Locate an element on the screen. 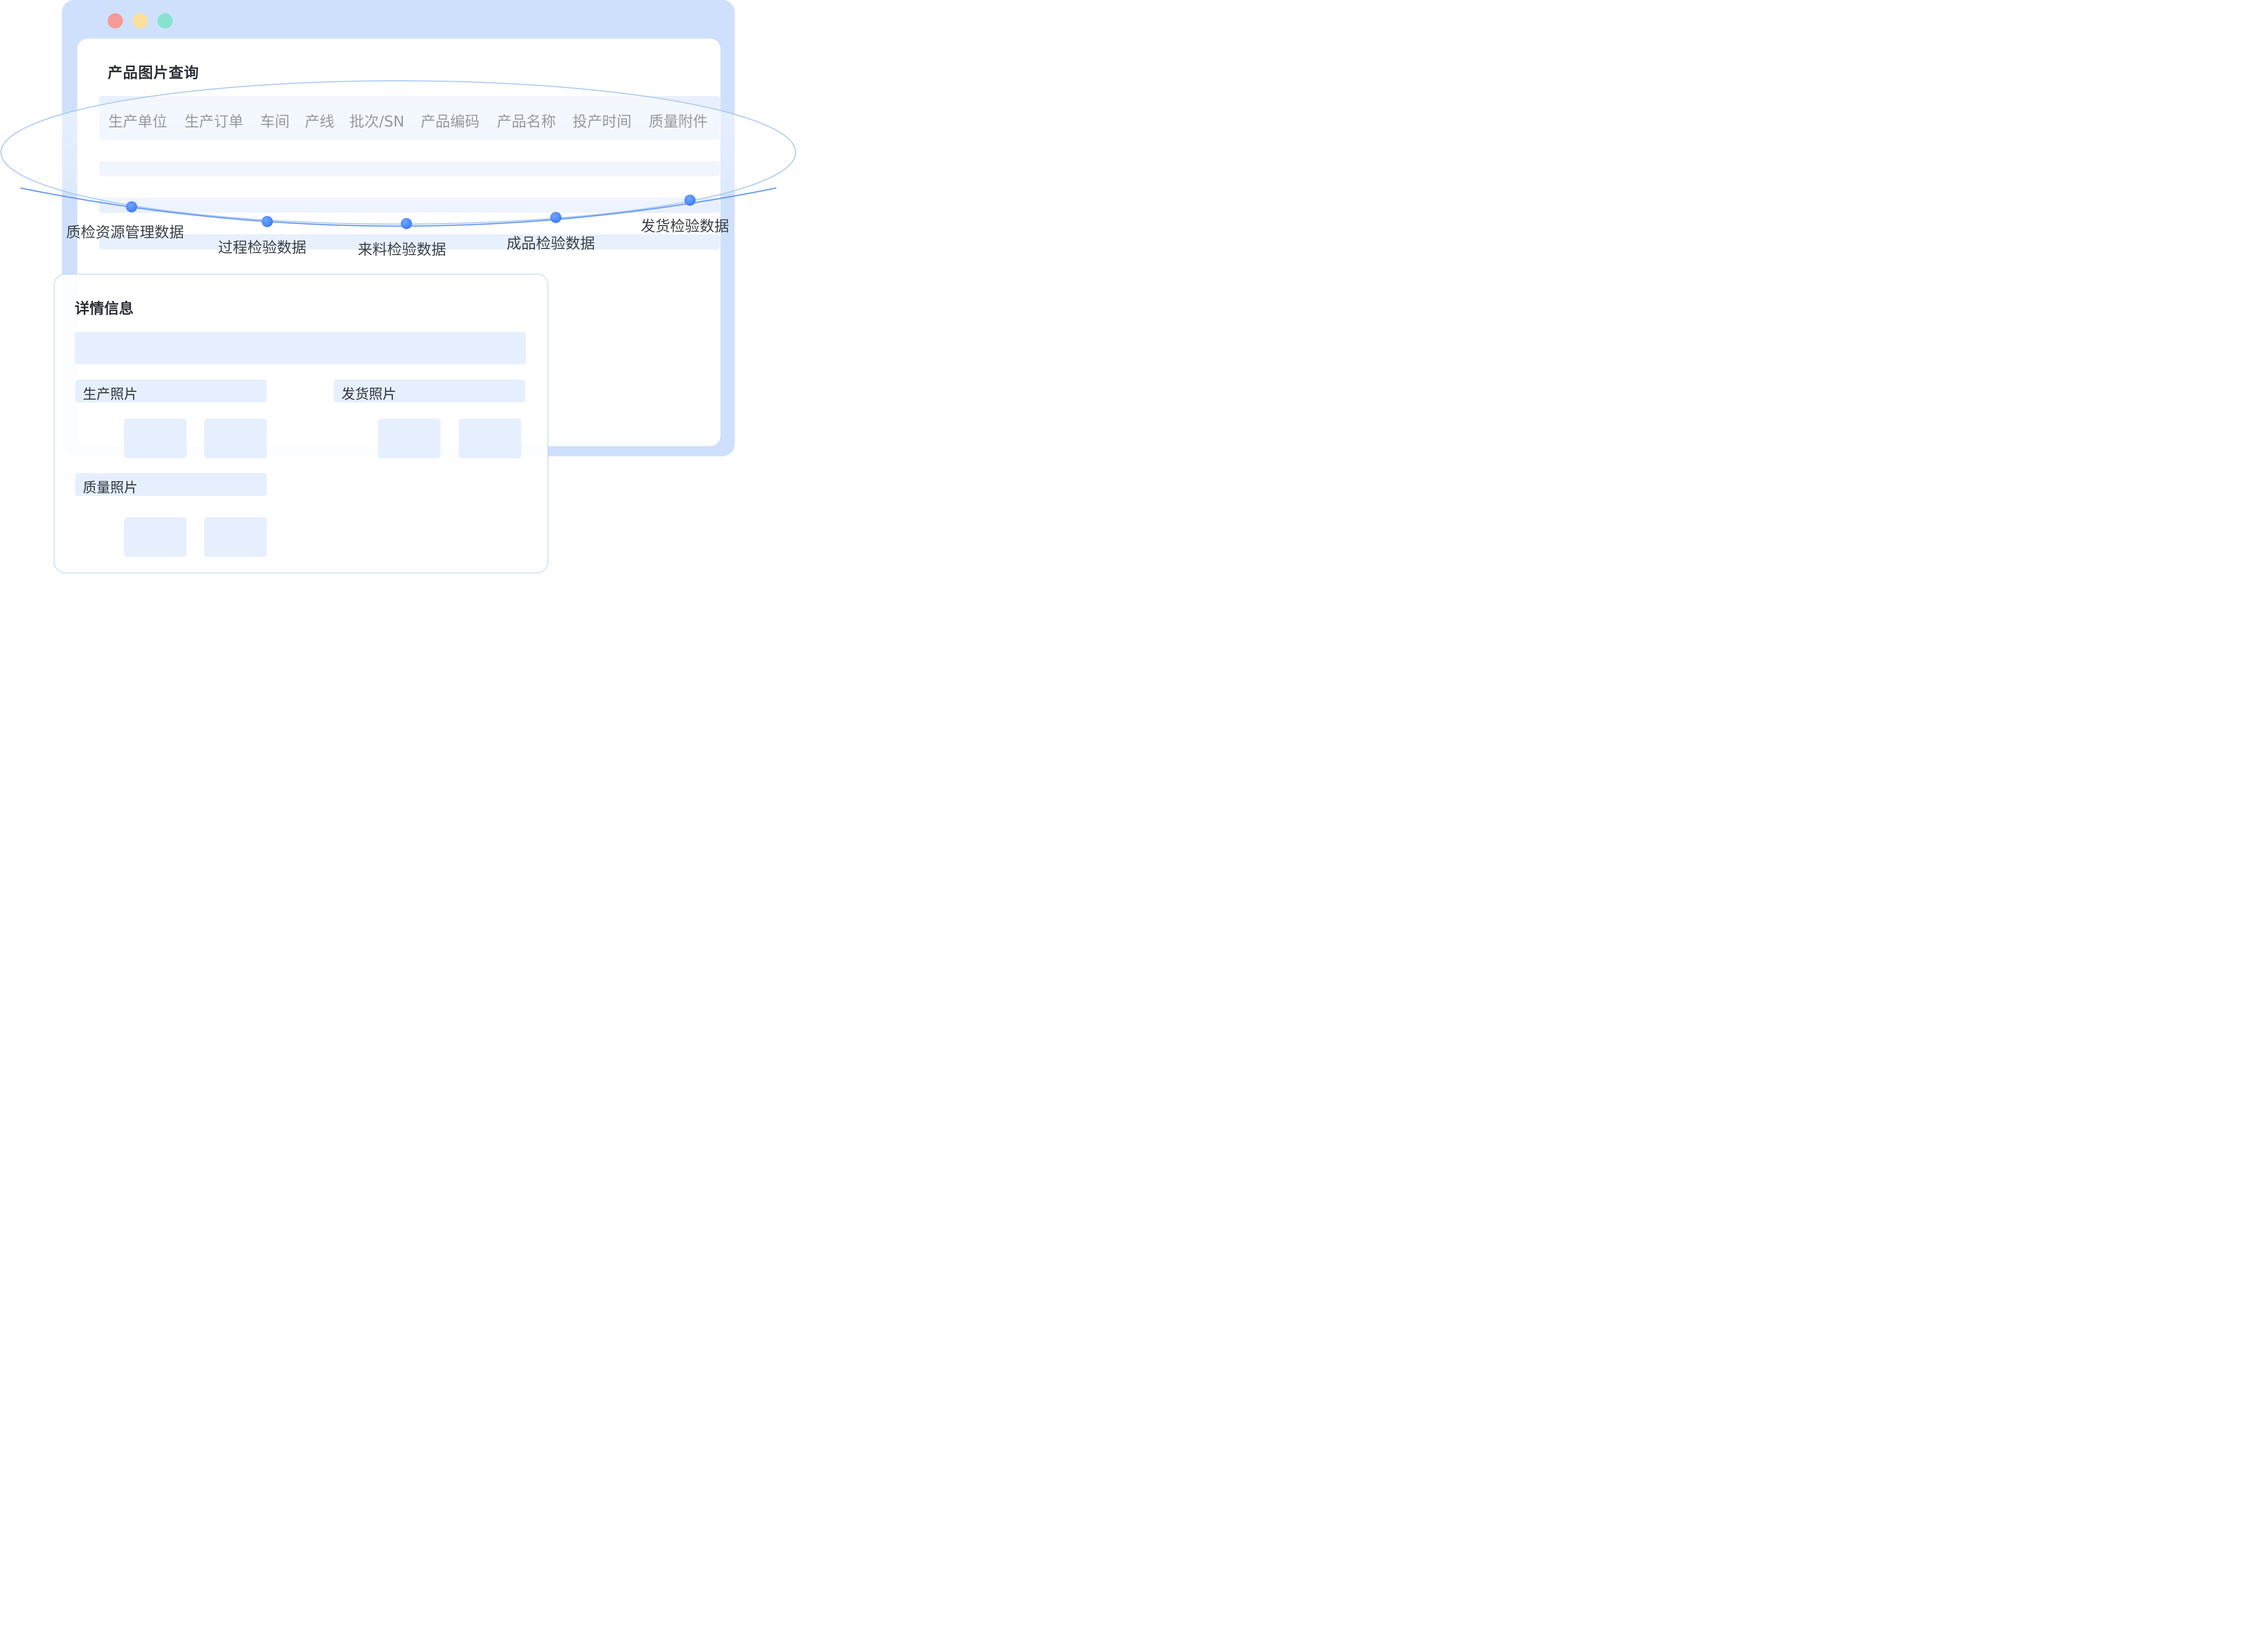 Image resolution: width=2268 pixels, height=1630 pixels. section-label: 质量照片 is located at coordinates (110, 488).